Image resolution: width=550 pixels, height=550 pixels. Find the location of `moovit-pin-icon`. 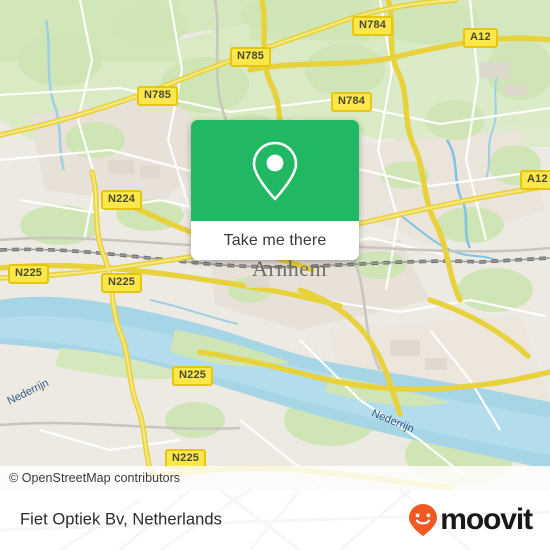

moovit-pin-icon is located at coordinates (423, 520).